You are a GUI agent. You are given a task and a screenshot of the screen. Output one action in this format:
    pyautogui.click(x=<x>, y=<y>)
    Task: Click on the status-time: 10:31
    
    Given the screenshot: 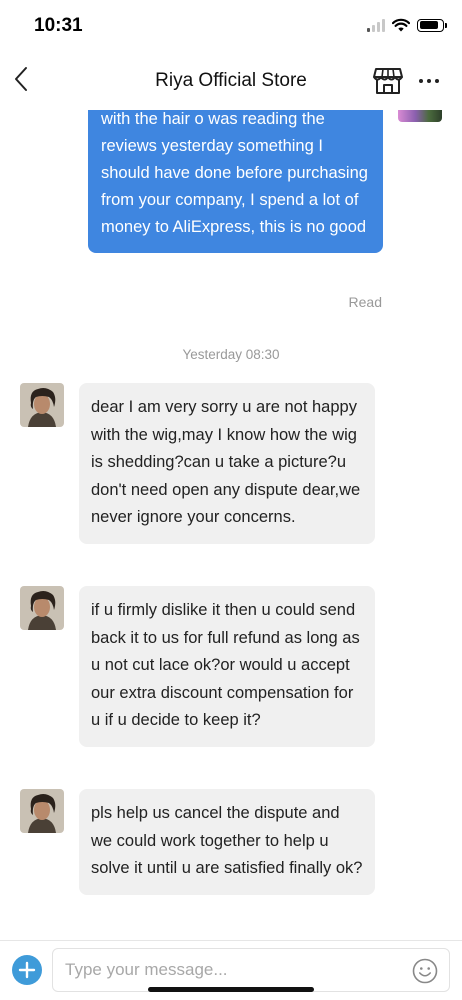 What is the action you would take?
    pyautogui.click(x=58, y=25)
    